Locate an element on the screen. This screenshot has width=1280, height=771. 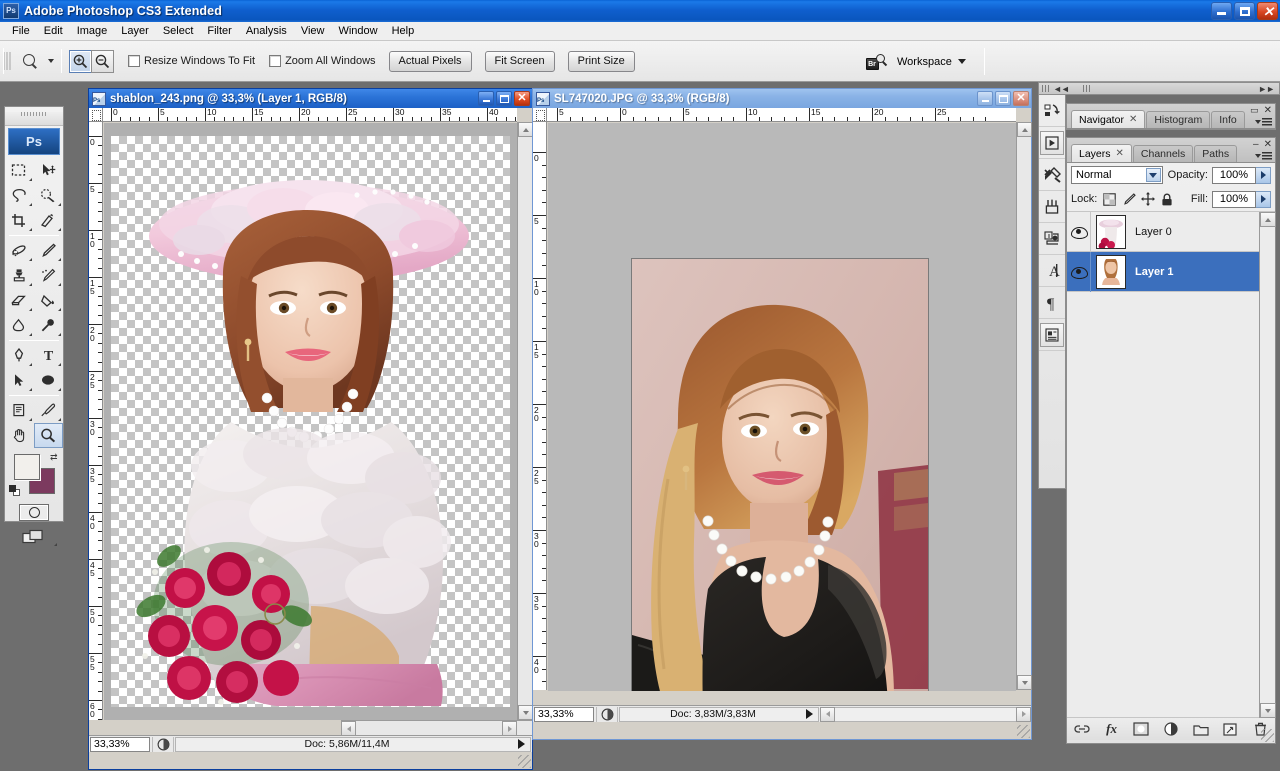
go-to-bridge-button: Br is located at coordinates (875, 61).